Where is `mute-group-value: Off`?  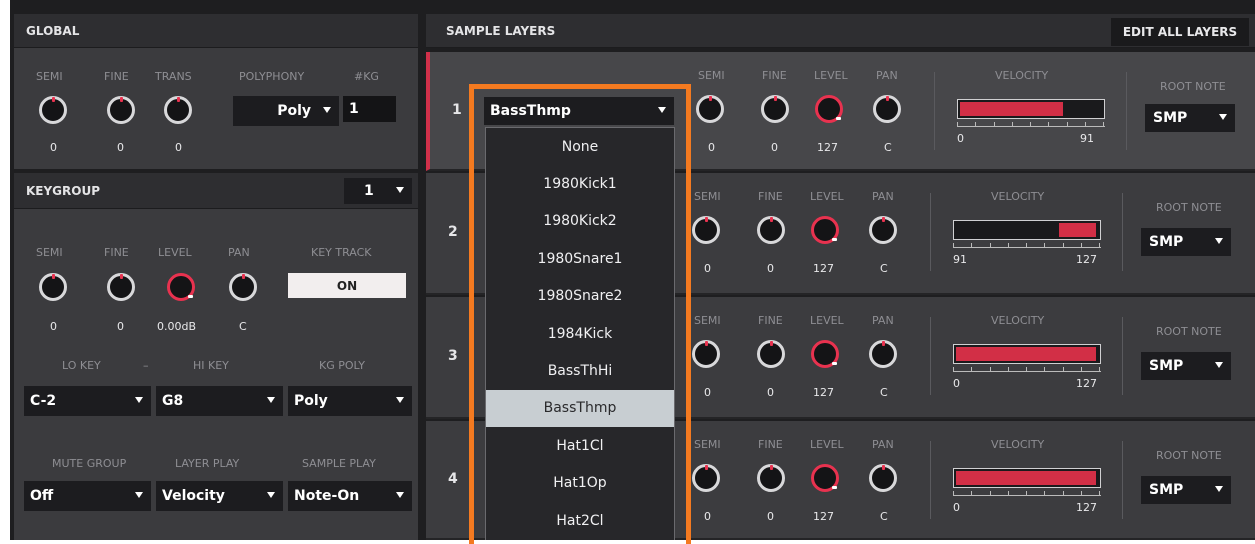 mute-group-value: Off is located at coordinates (42, 496).